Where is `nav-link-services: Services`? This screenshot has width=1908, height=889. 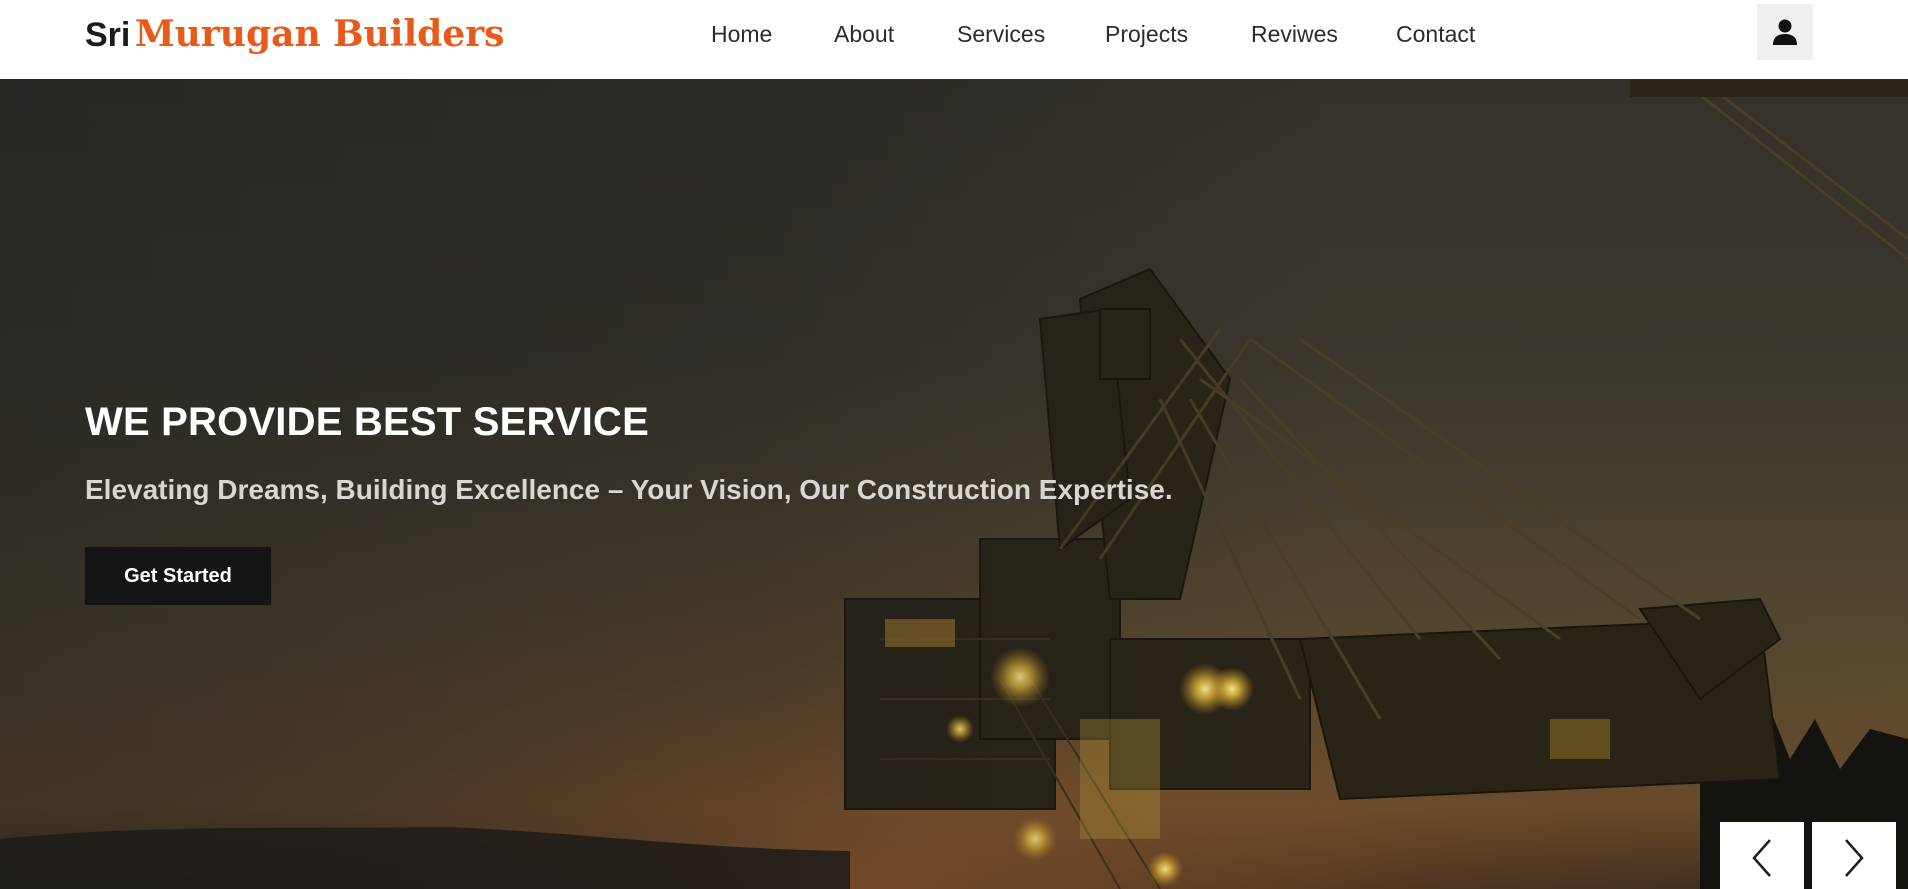 nav-link-services: Services is located at coordinates (1001, 34).